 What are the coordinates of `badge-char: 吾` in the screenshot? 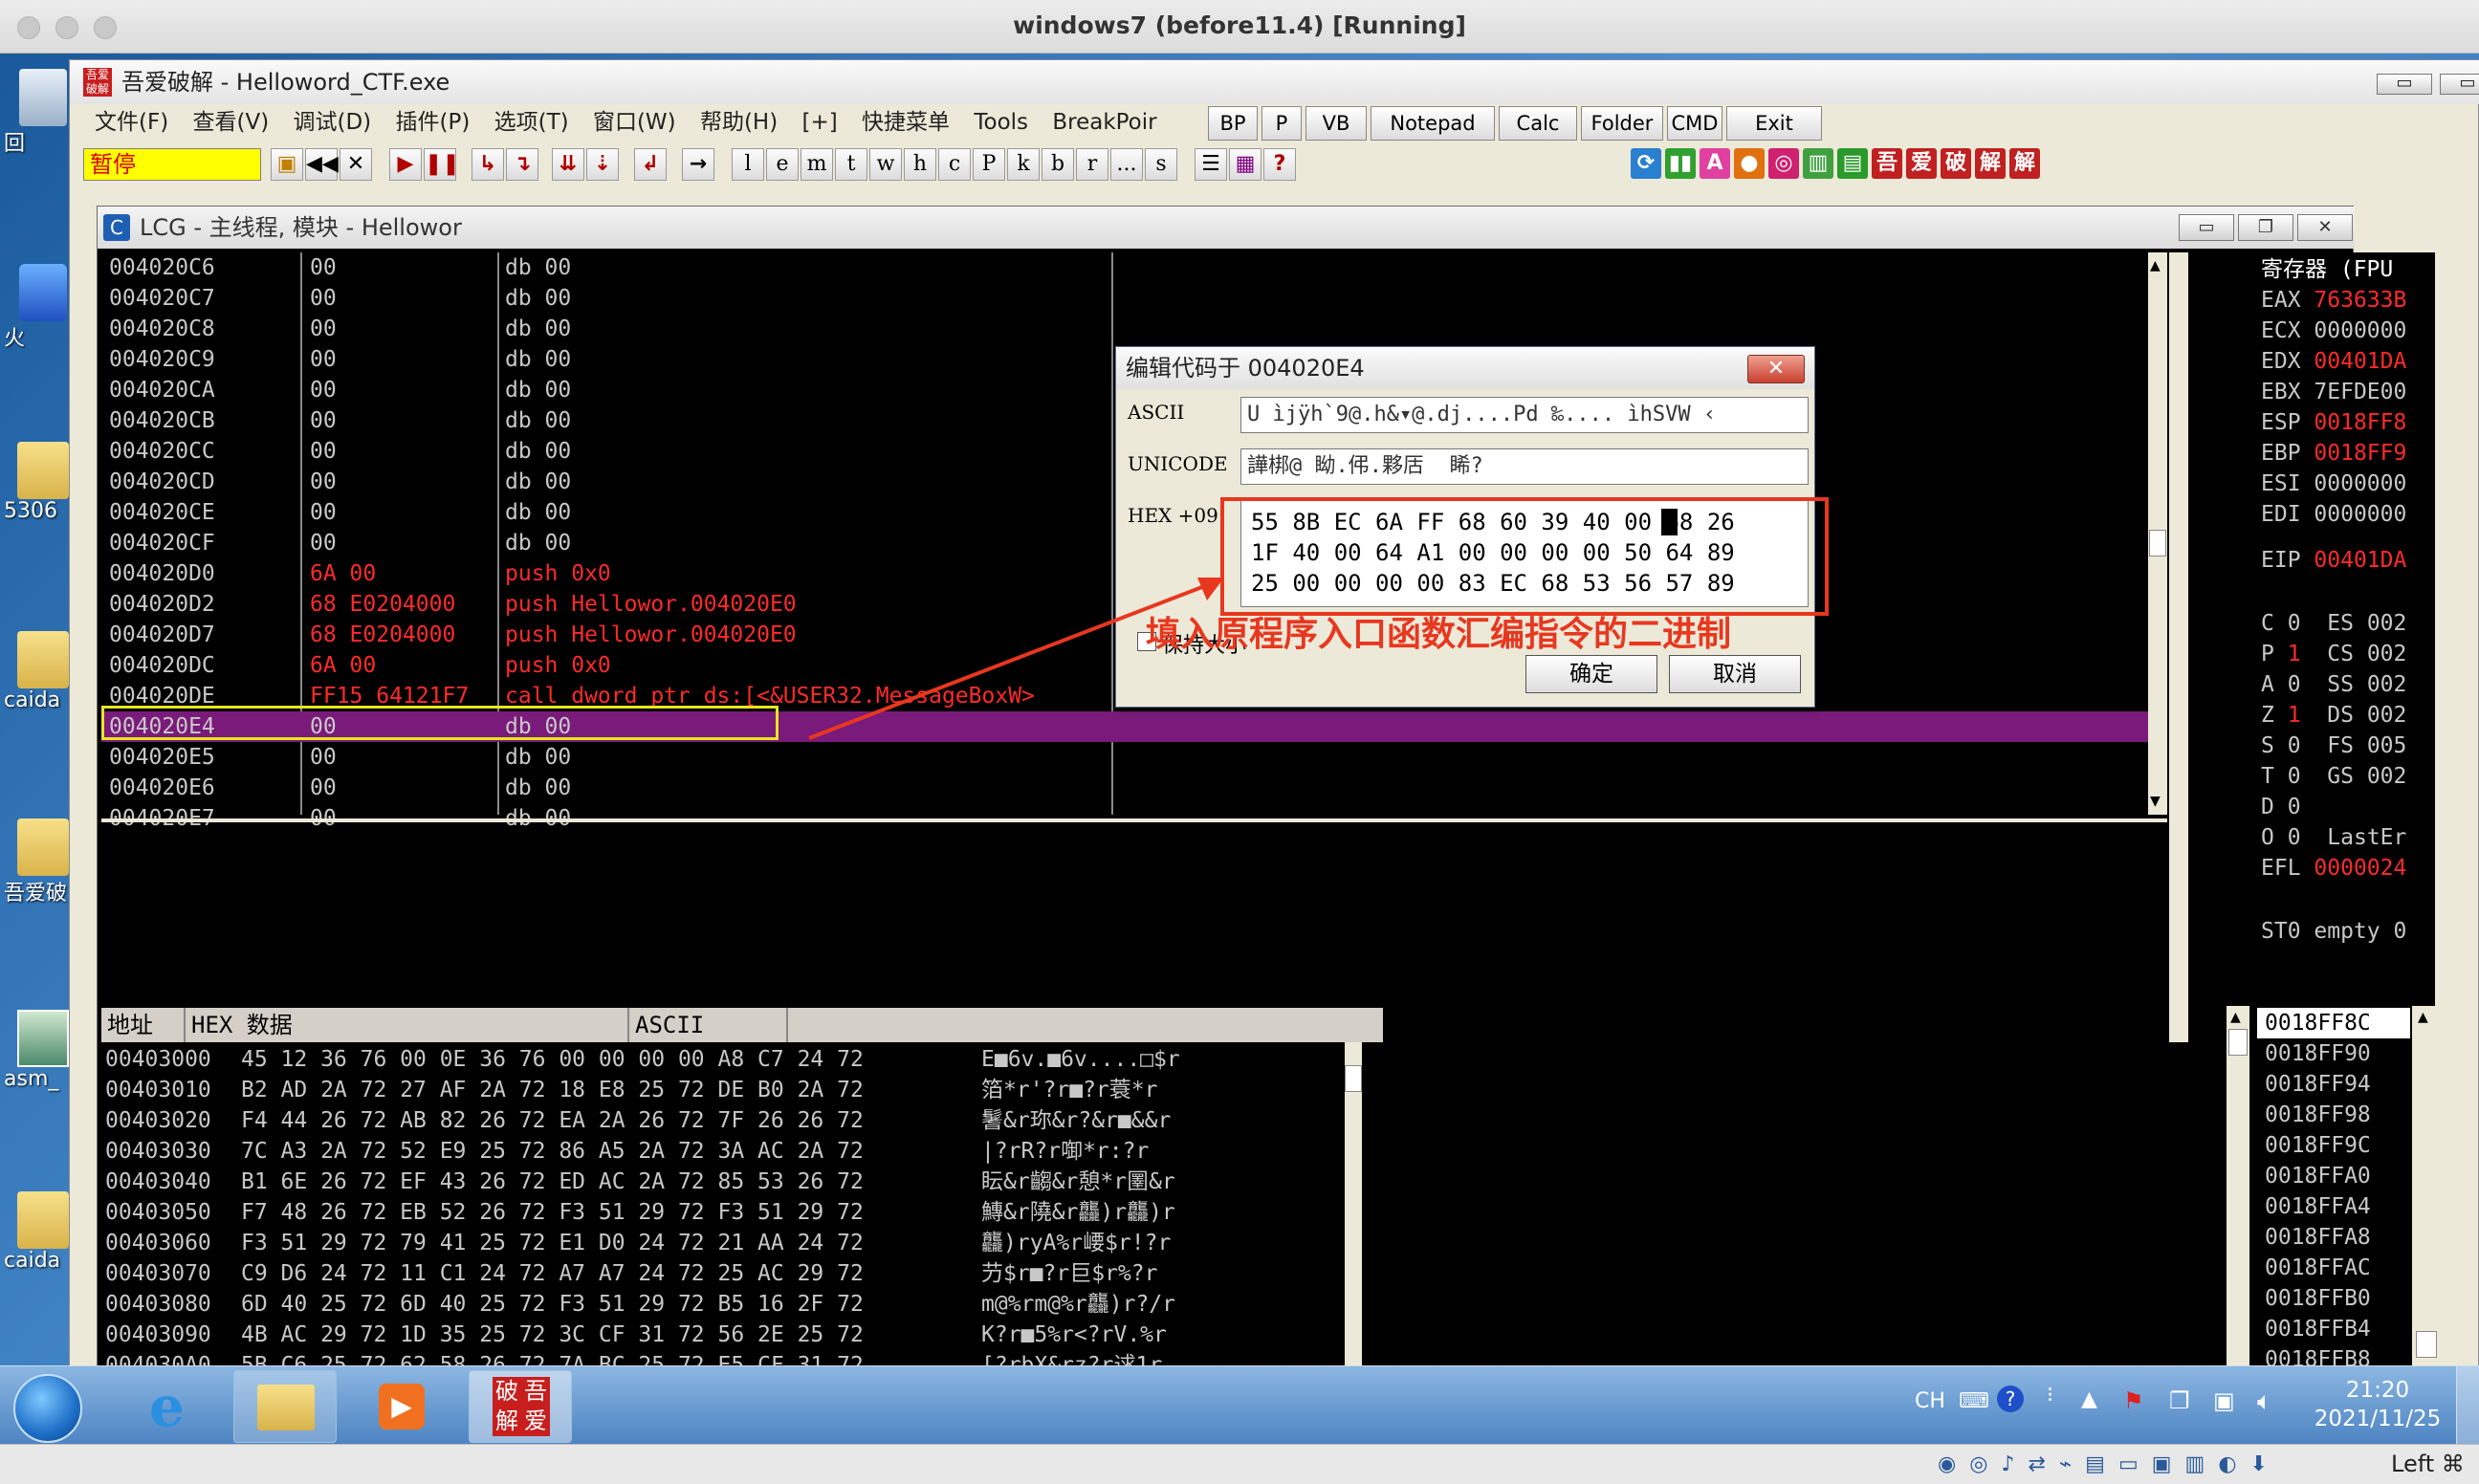 It's located at (535, 1392).